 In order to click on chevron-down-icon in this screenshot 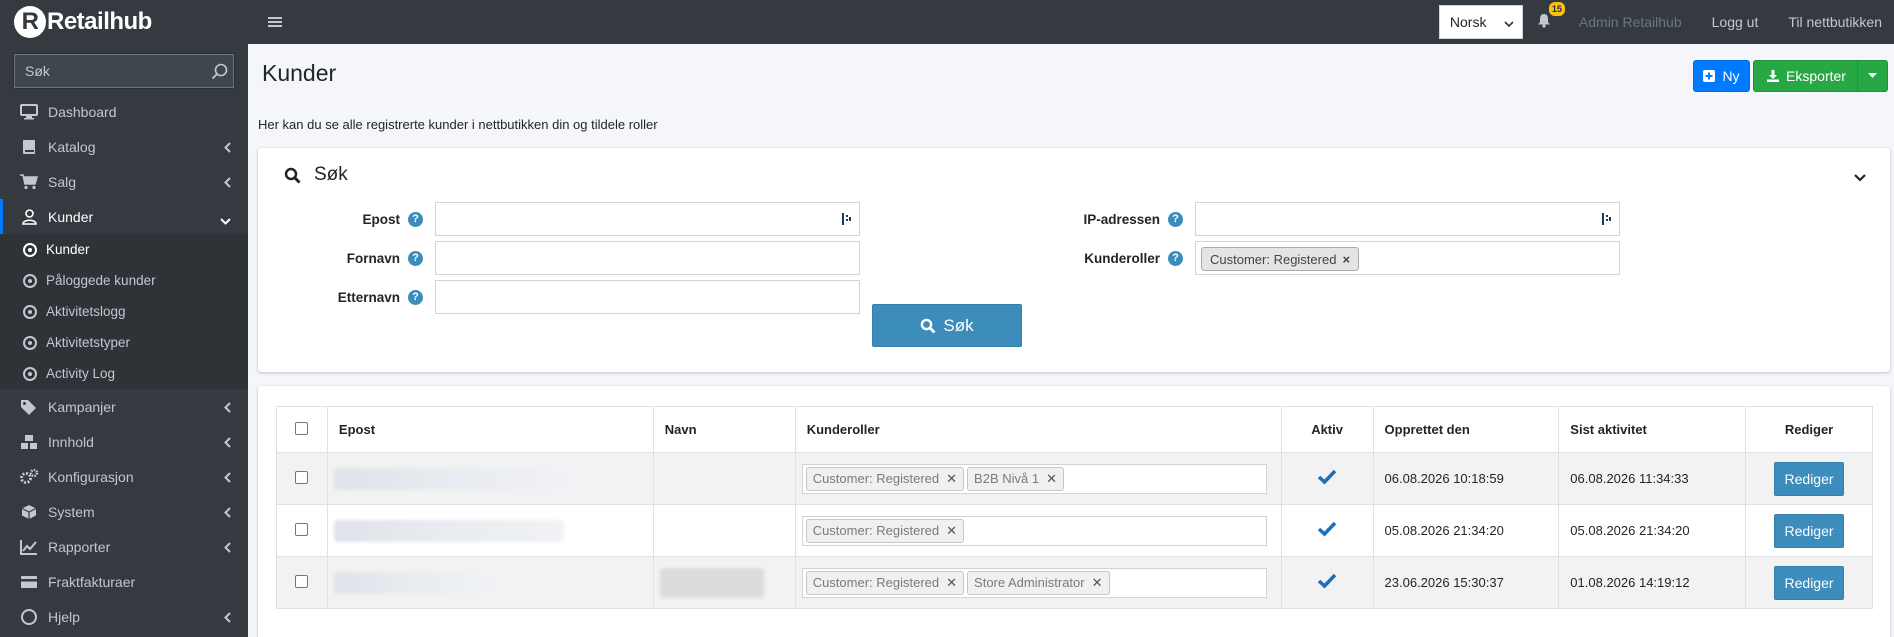, I will do `click(1860, 177)`.